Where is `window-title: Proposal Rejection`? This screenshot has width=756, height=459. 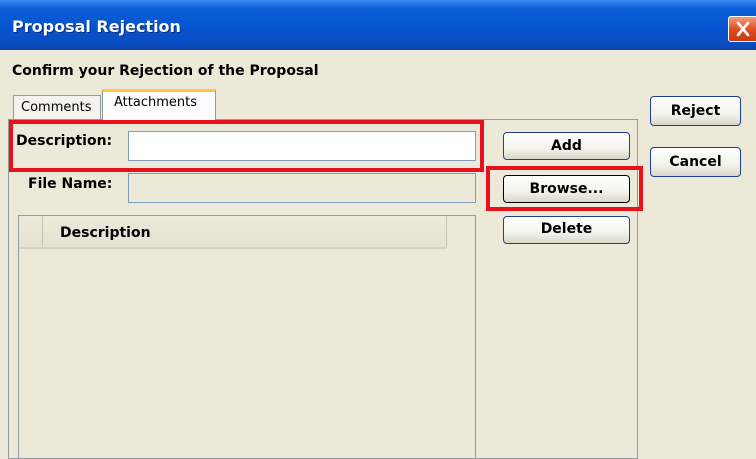 window-title: Proposal Rejection is located at coordinates (96, 26).